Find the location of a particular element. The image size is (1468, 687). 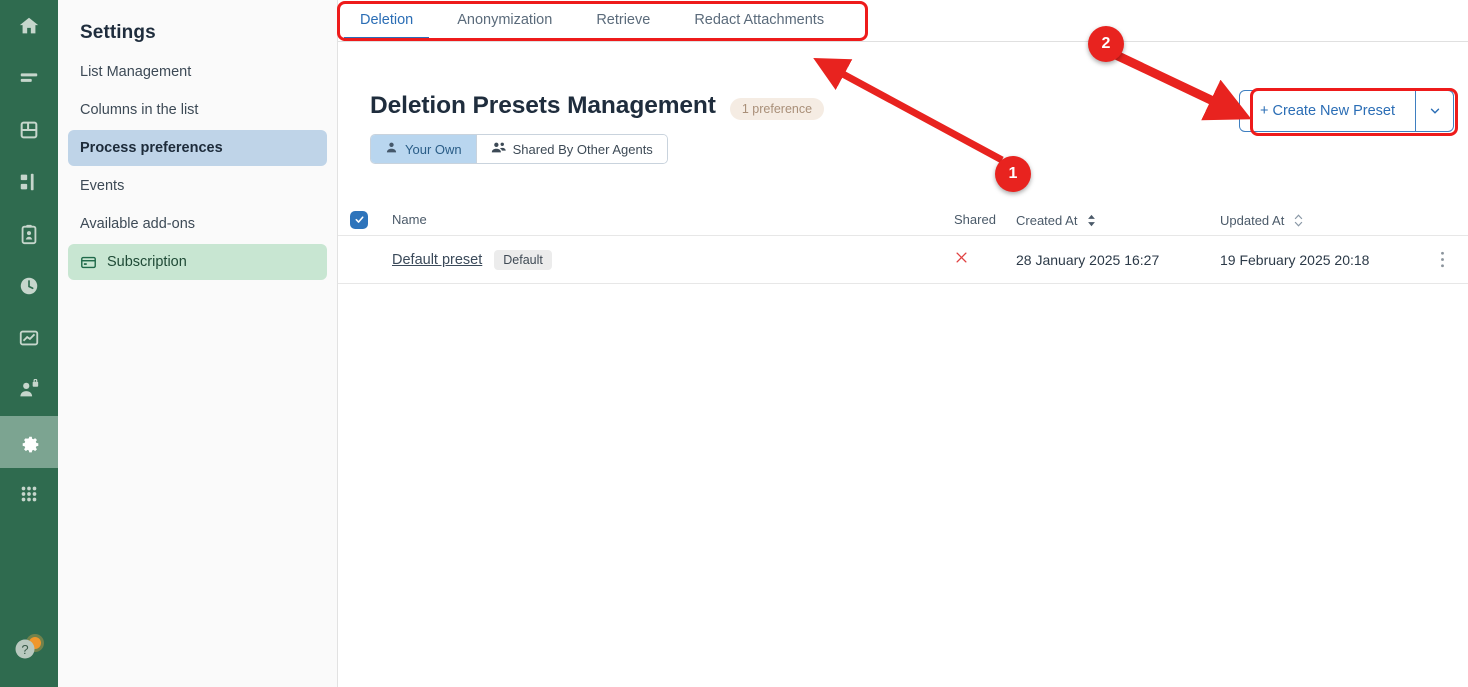

close-icon is located at coordinates (961, 260).